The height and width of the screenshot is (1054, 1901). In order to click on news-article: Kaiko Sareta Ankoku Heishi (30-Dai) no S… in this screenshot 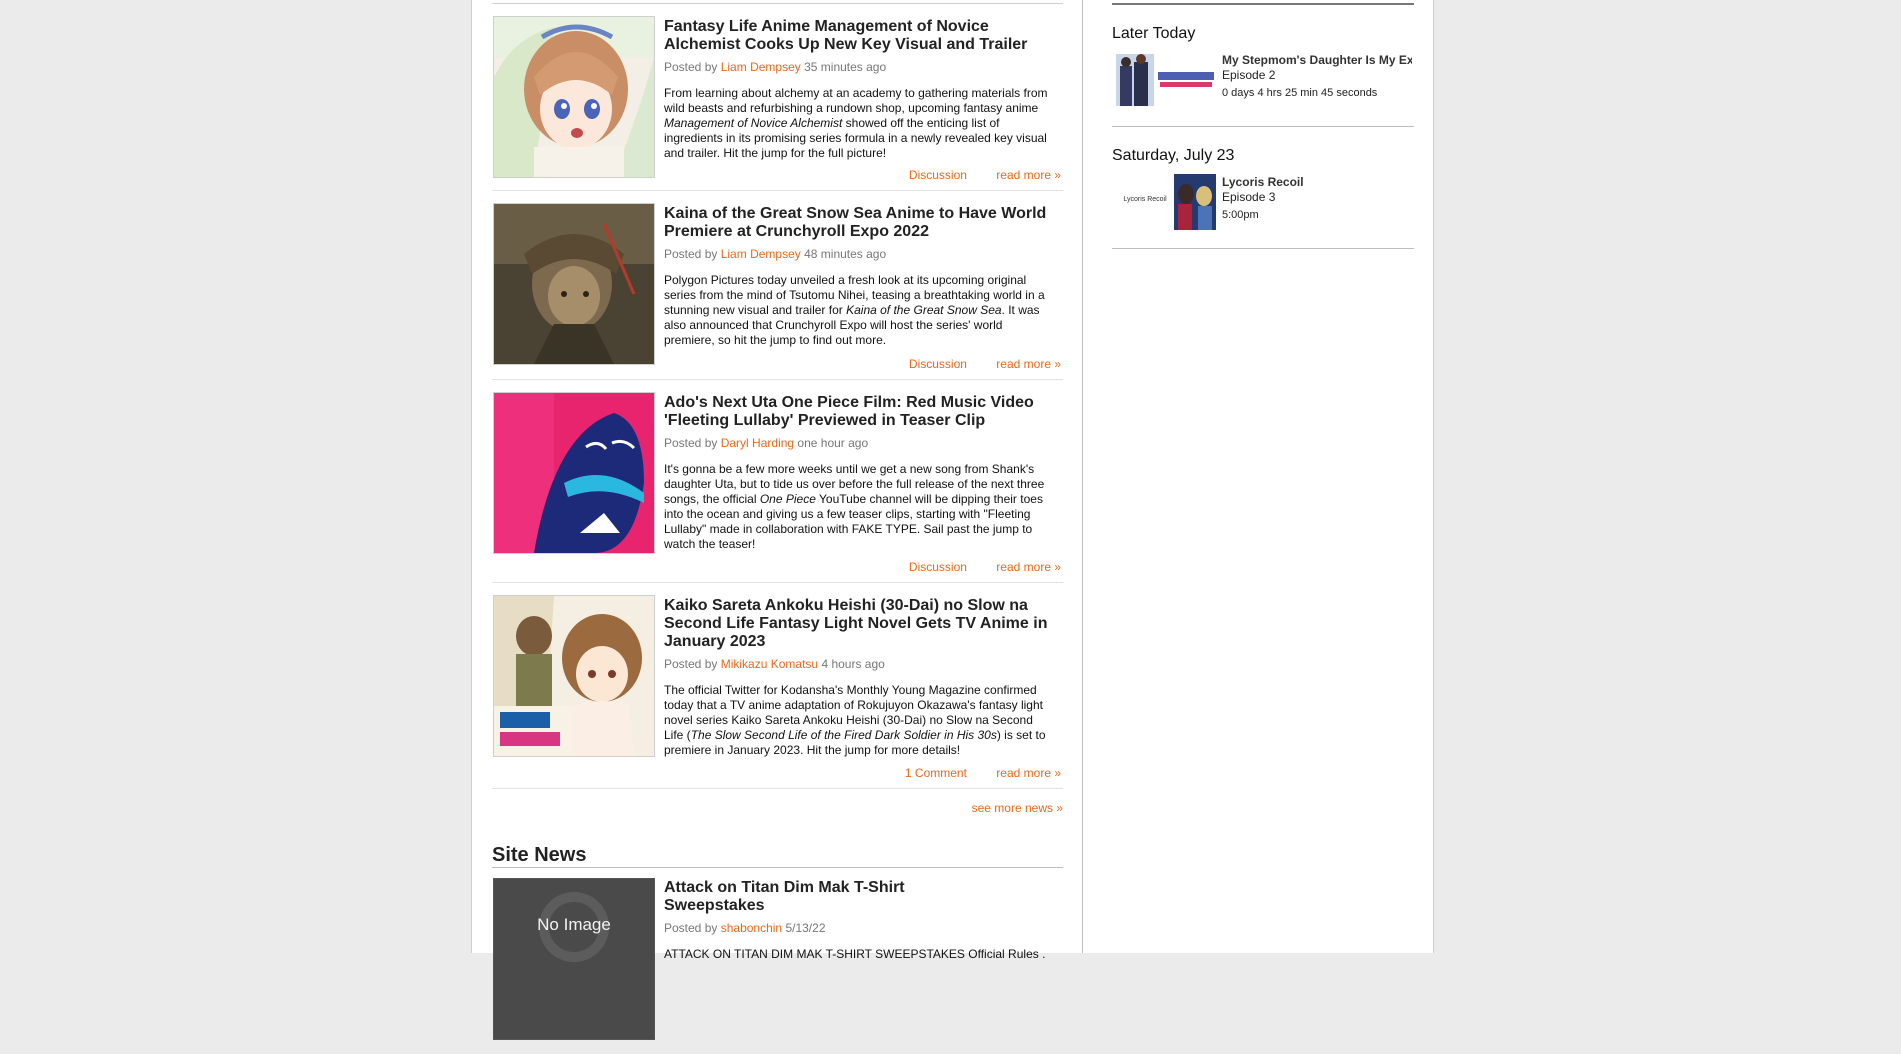, I will do `click(777, 686)`.